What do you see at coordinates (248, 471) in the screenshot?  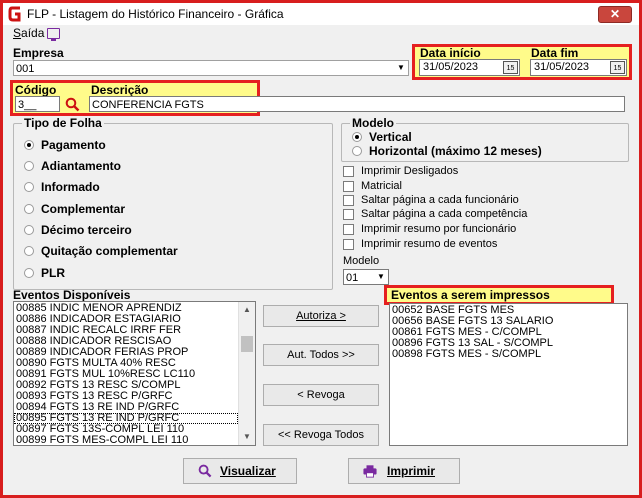 I see `visualizar-label: Visualizar` at bounding box center [248, 471].